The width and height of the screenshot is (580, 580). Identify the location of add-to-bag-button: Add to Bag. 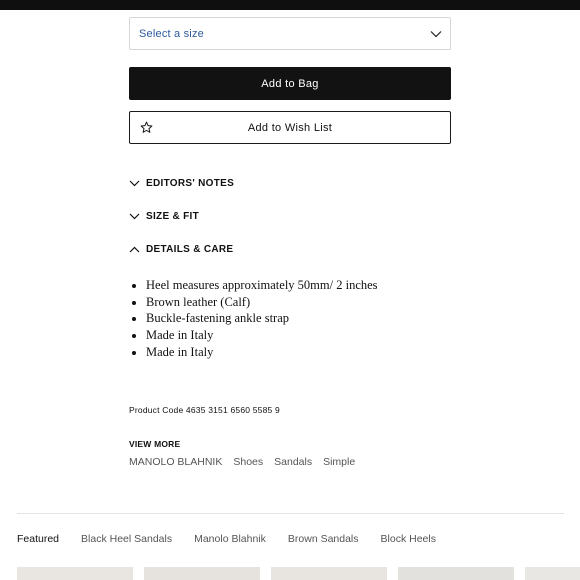
(290, 83).